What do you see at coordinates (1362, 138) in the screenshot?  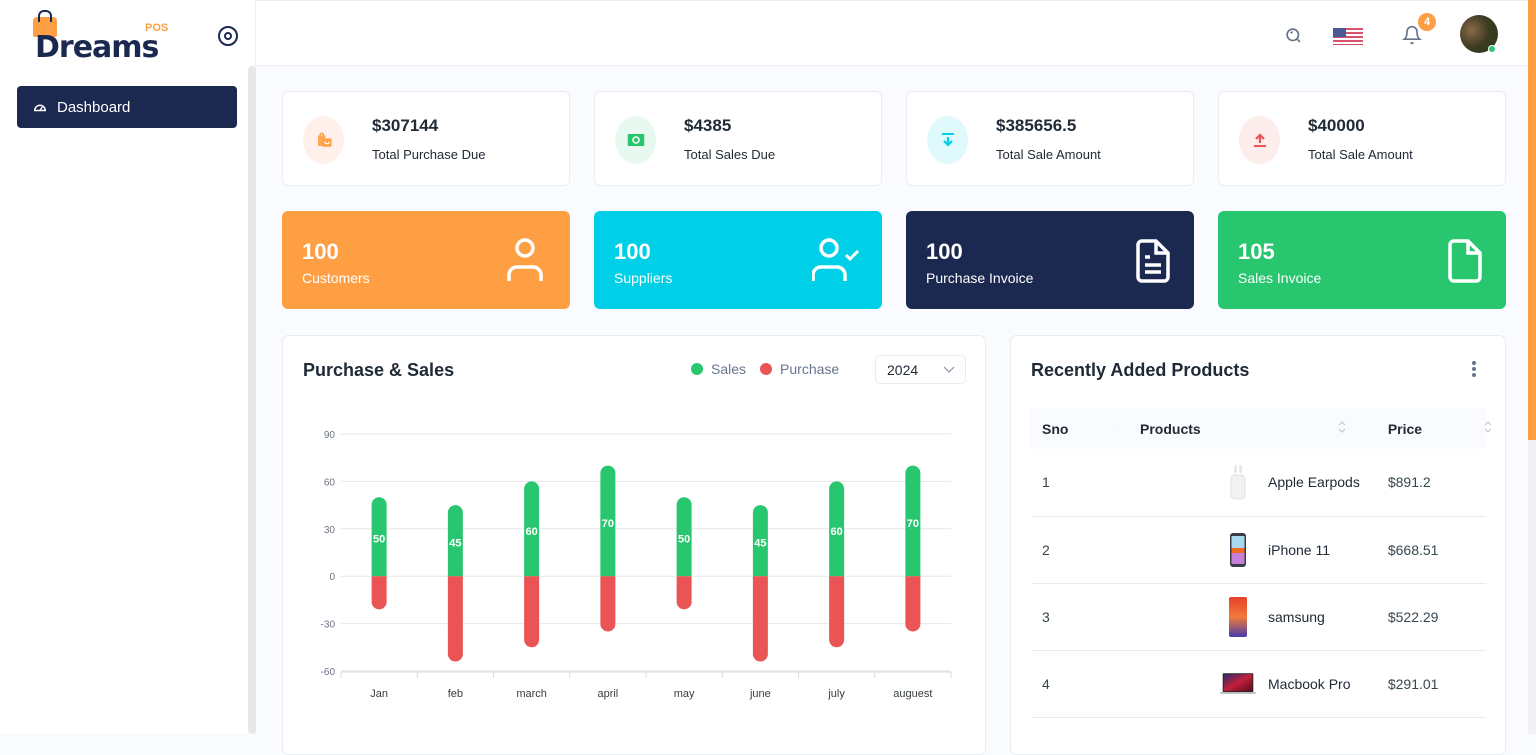 I see `stat-card-total-sale-amount: $40000 Total Sale Amount` at bounding box center [1362, 138].